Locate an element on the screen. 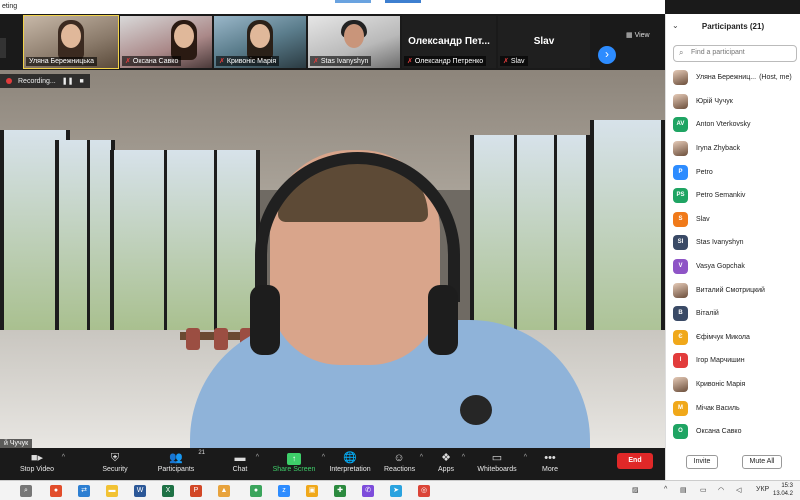  powerpoint-icon: P is located at coordinates (196, 491).